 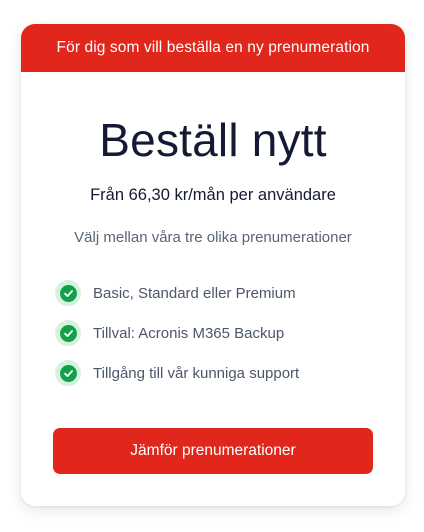 What do you see at coordinates (189, 333) in the screenshot?
I see `feature-label: Tillval: Acronis M365 Backup` at bounding box center [189, 333].